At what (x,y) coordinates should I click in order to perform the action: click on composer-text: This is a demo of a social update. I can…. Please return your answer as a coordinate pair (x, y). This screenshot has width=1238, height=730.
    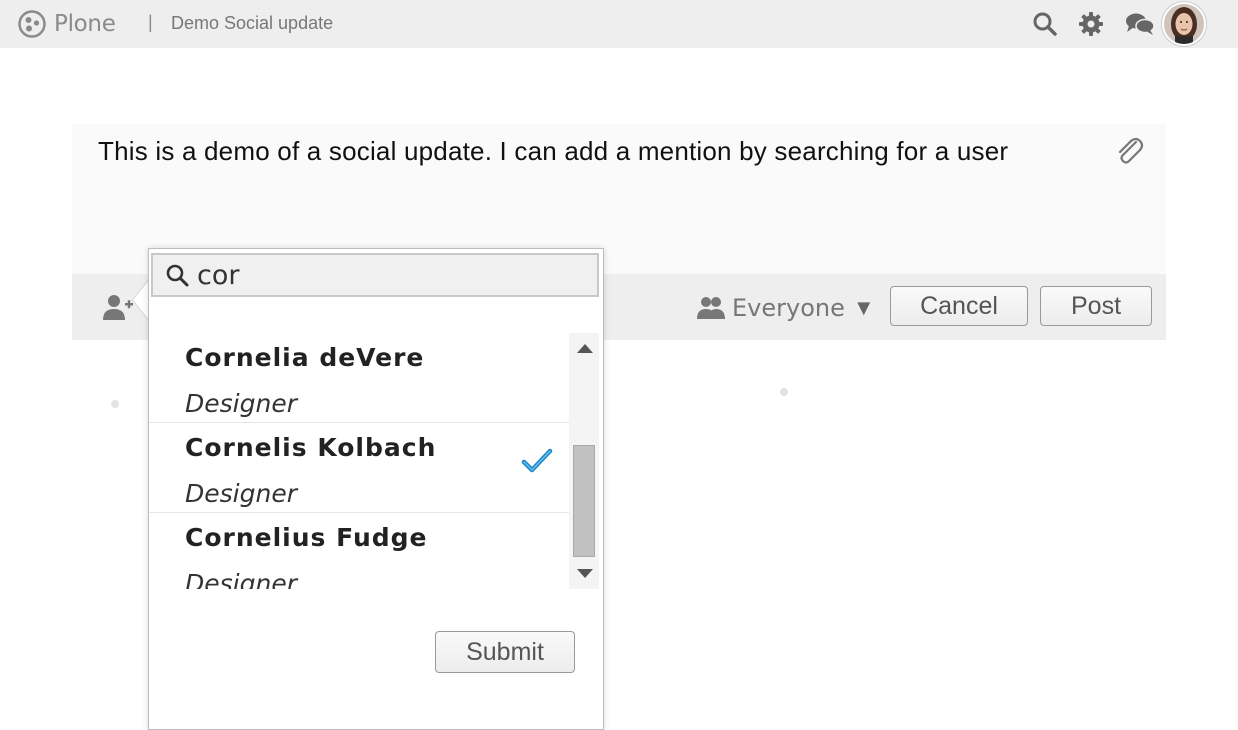
    Looking at the image, I should click on (553, 151).